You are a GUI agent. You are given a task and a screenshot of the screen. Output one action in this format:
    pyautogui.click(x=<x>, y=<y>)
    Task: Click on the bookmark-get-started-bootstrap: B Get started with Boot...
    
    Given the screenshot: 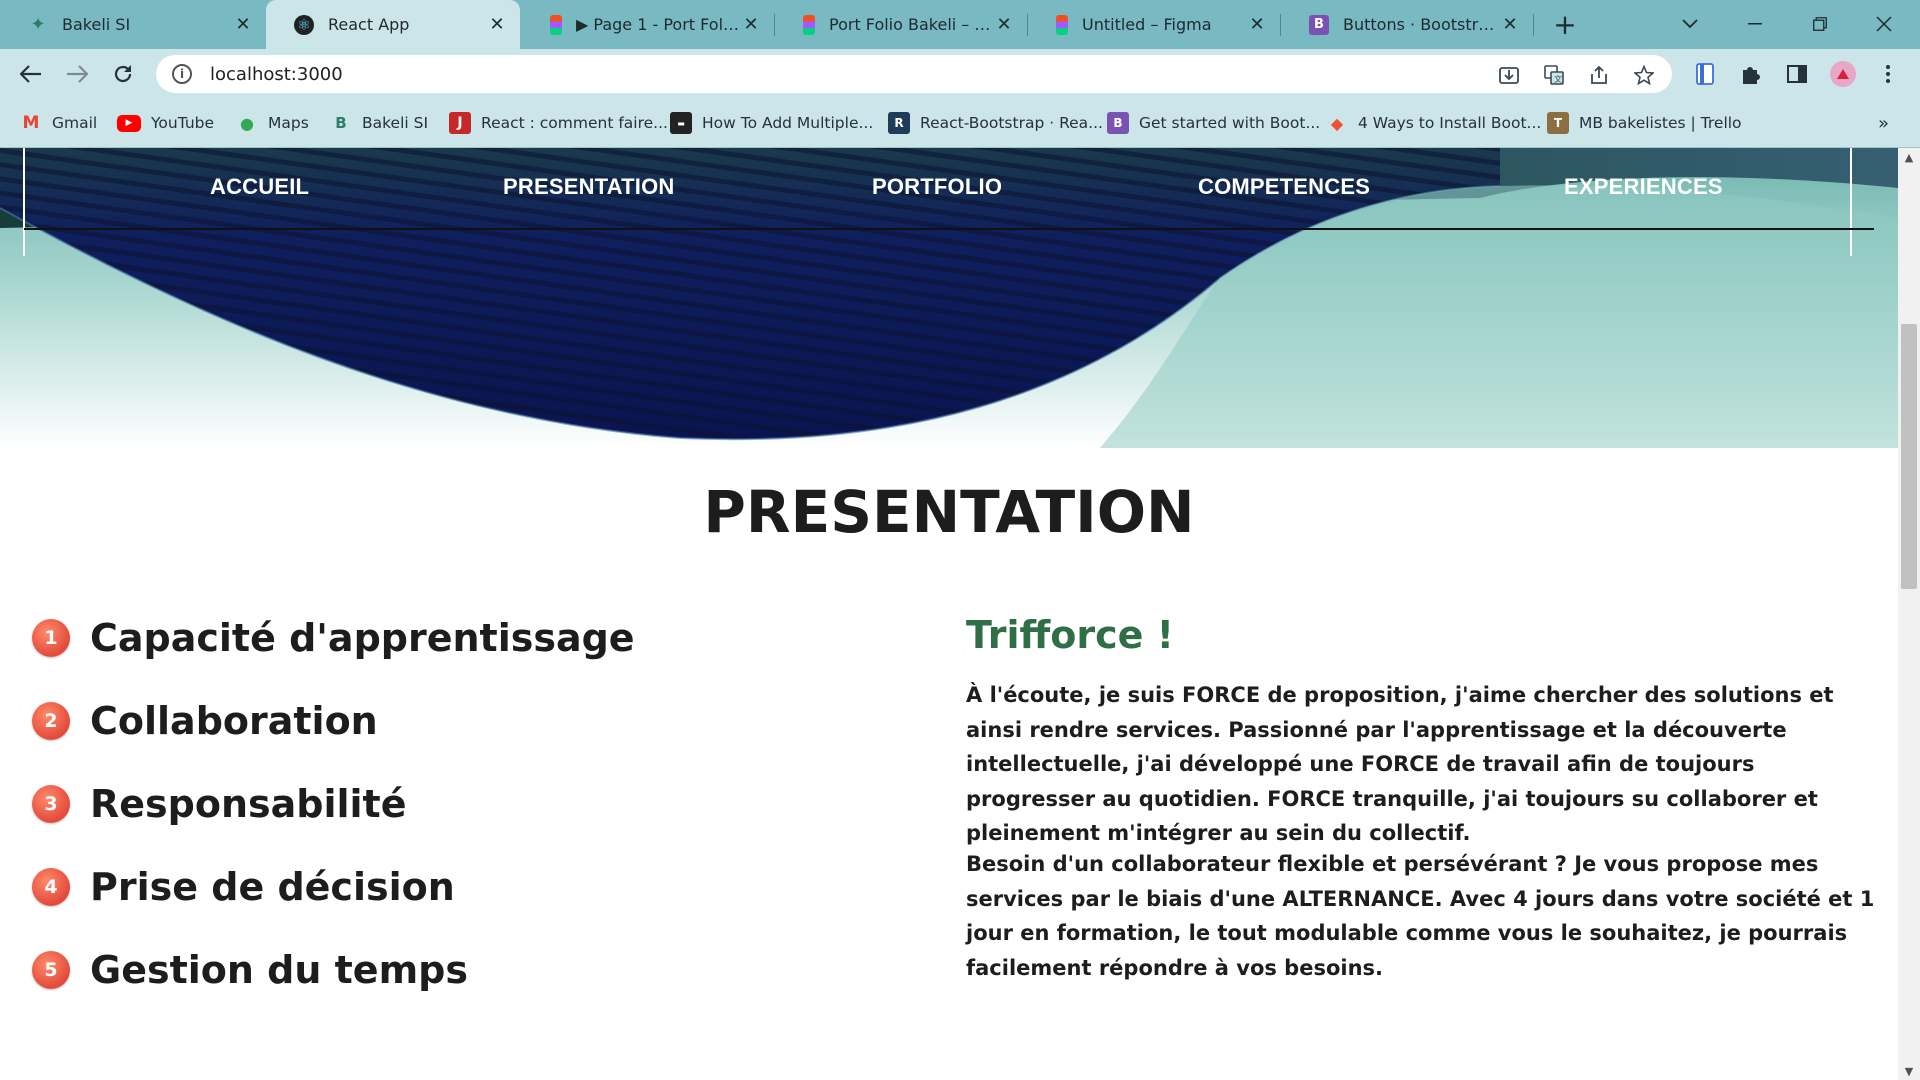 What is the action you would take?
    pyautogui.click(x=1213, y=123)
    